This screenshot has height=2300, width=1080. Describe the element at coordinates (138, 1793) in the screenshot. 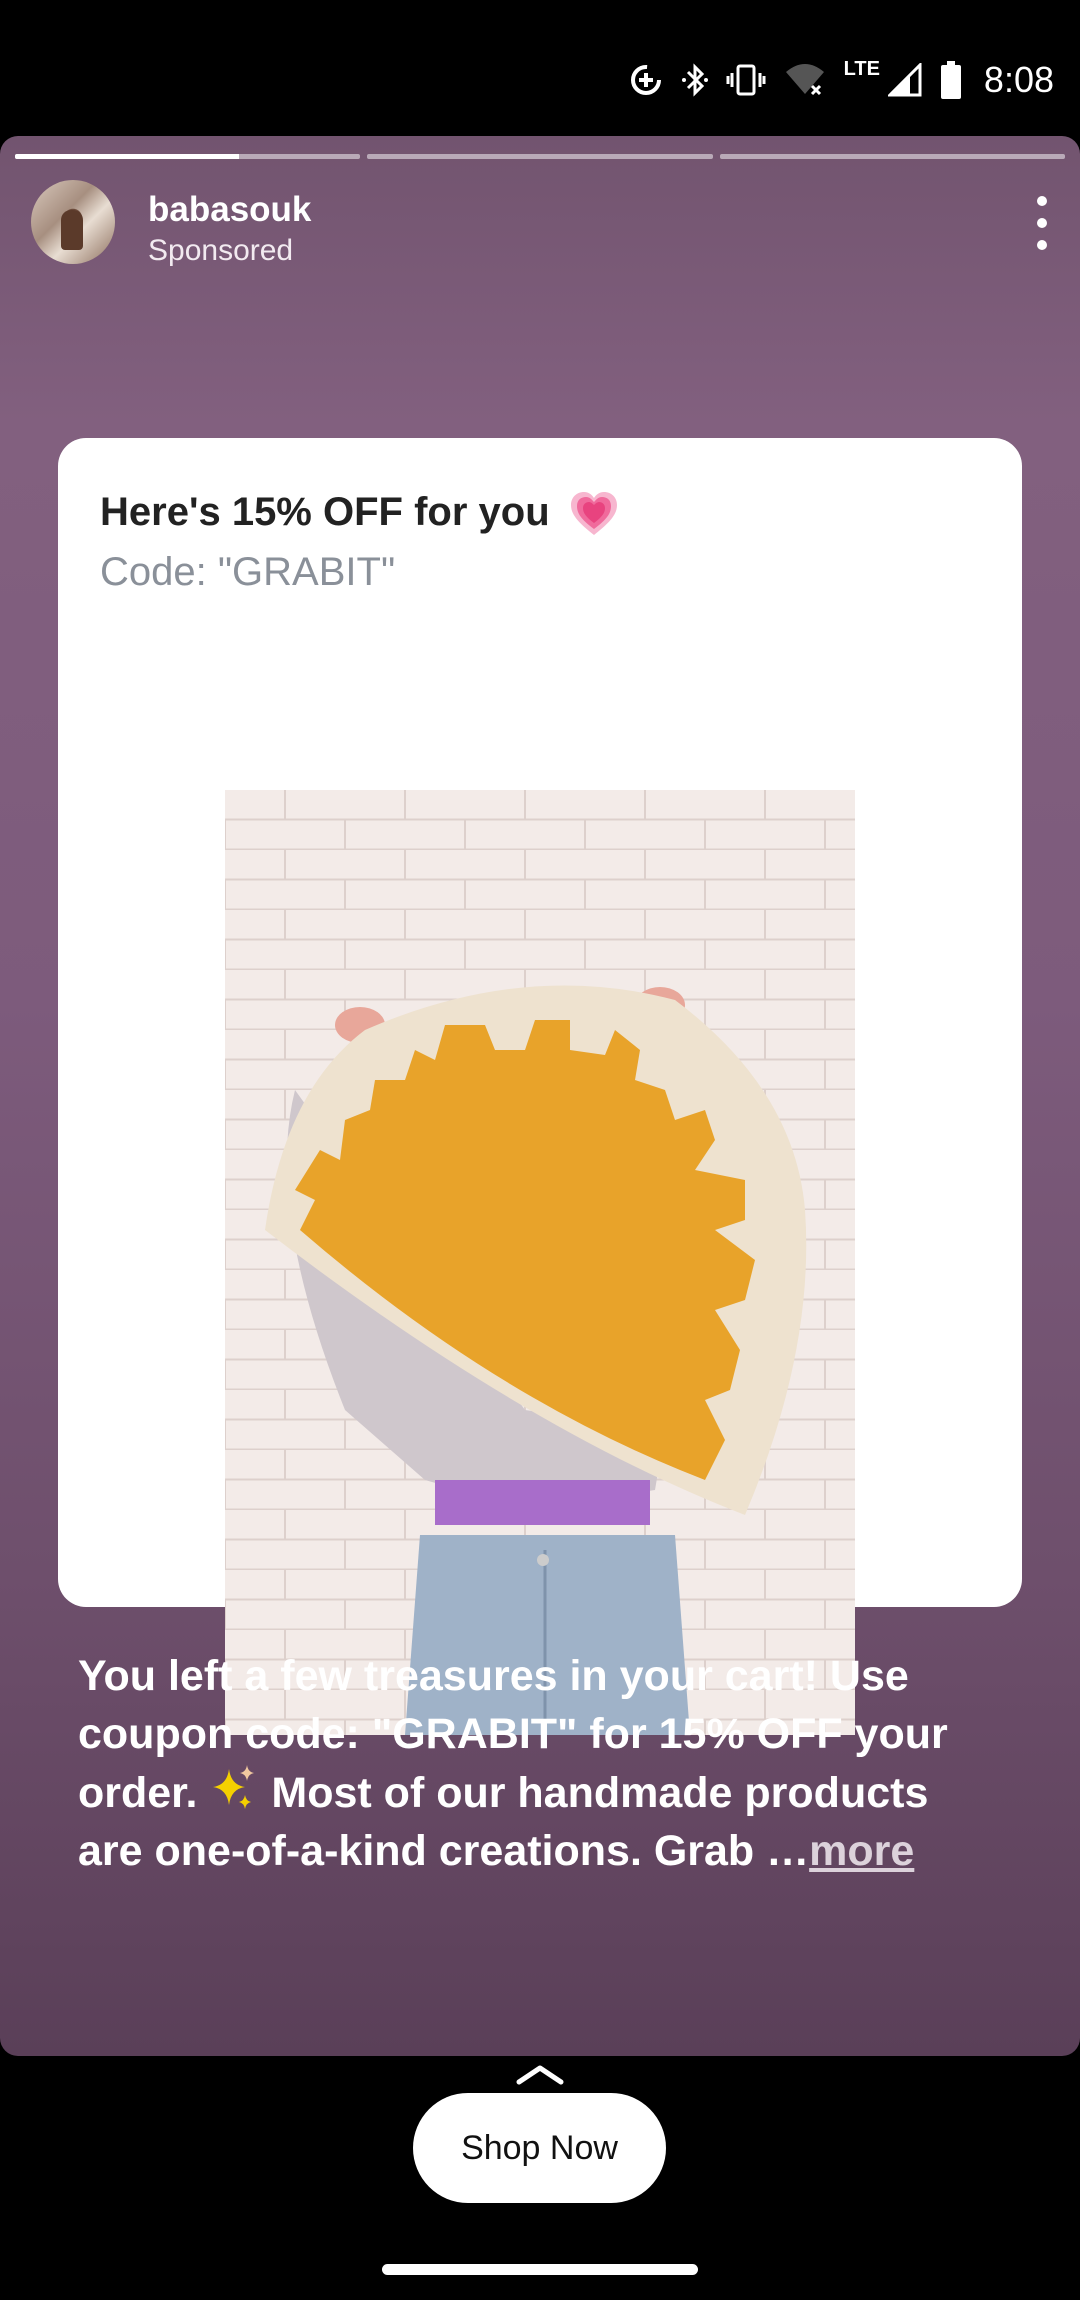

I see `caption-text: order.` at that location.